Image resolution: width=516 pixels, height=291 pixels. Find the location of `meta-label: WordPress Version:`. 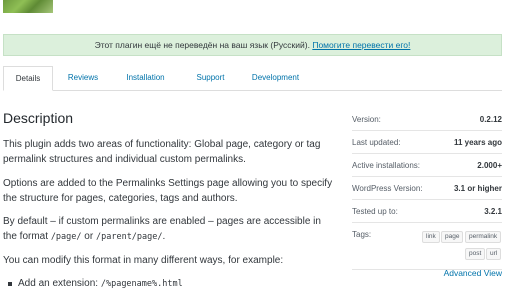

meta-label: WordPress Version: is located at coordinates (387, 188).